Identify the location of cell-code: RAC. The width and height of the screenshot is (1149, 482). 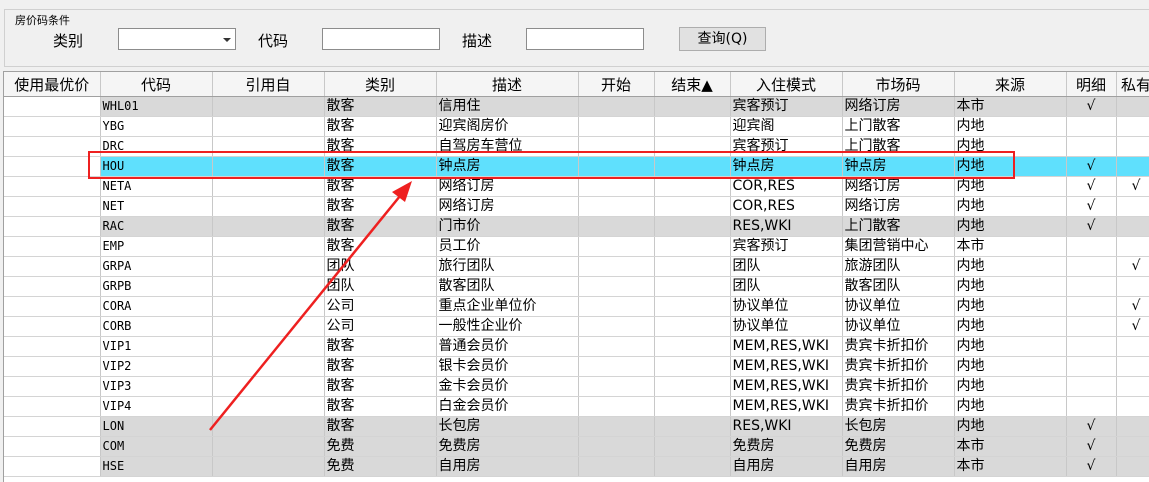
(156, 226).